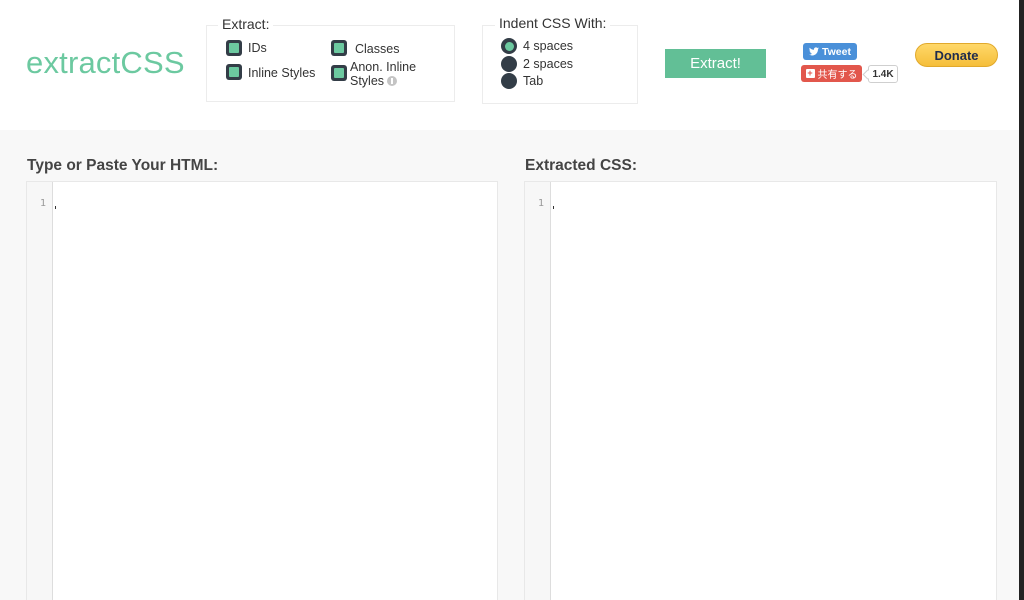 Image resolution: width=1024 pixels, height=600 pixels. Describe the element at coordinates (1021, 300) in the screenshot. I see `window-edge` at that location.